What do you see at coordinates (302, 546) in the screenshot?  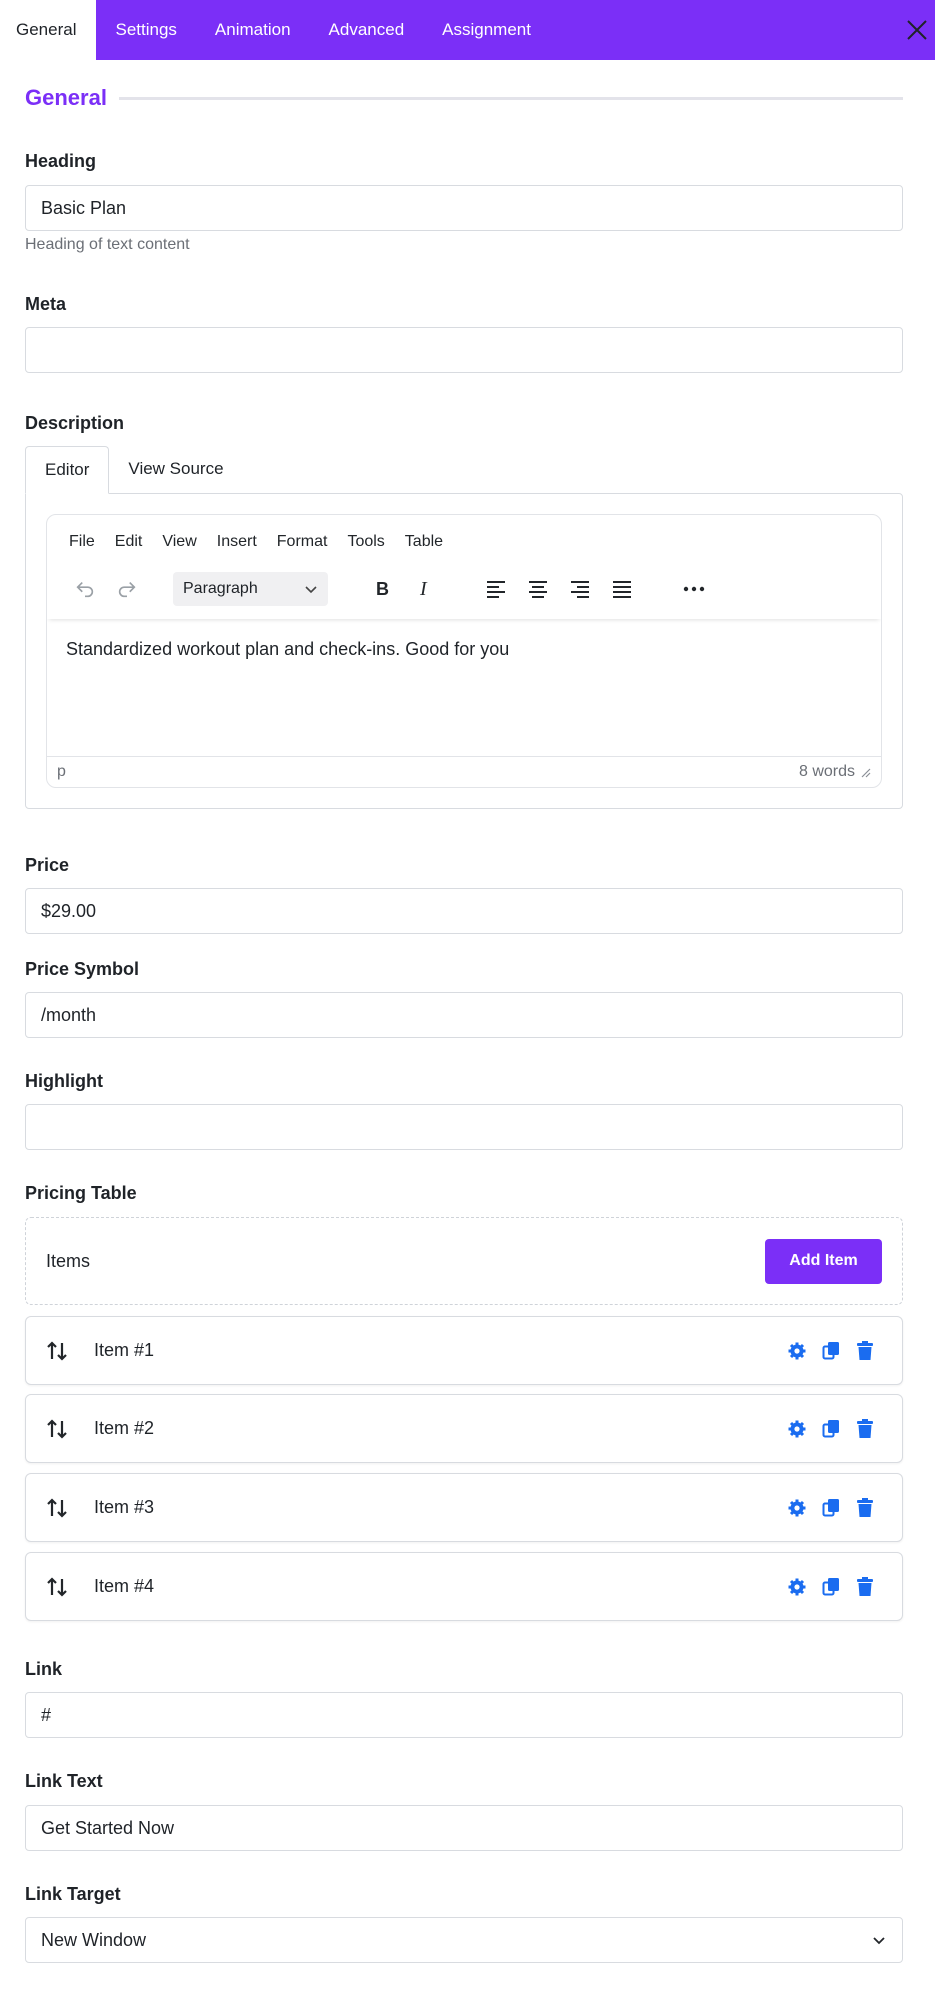 I see `menu-format: Format` at bounding box center [302, 546].